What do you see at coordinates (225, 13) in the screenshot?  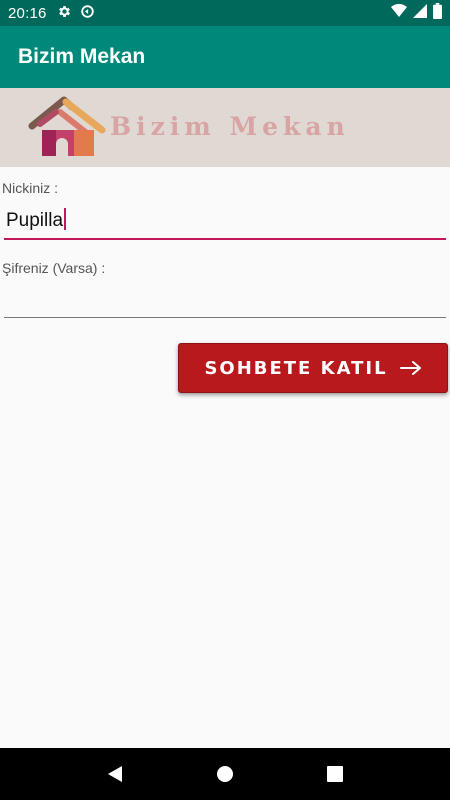 I see `status-bar: 20:16` at bounding box center [225, 13].